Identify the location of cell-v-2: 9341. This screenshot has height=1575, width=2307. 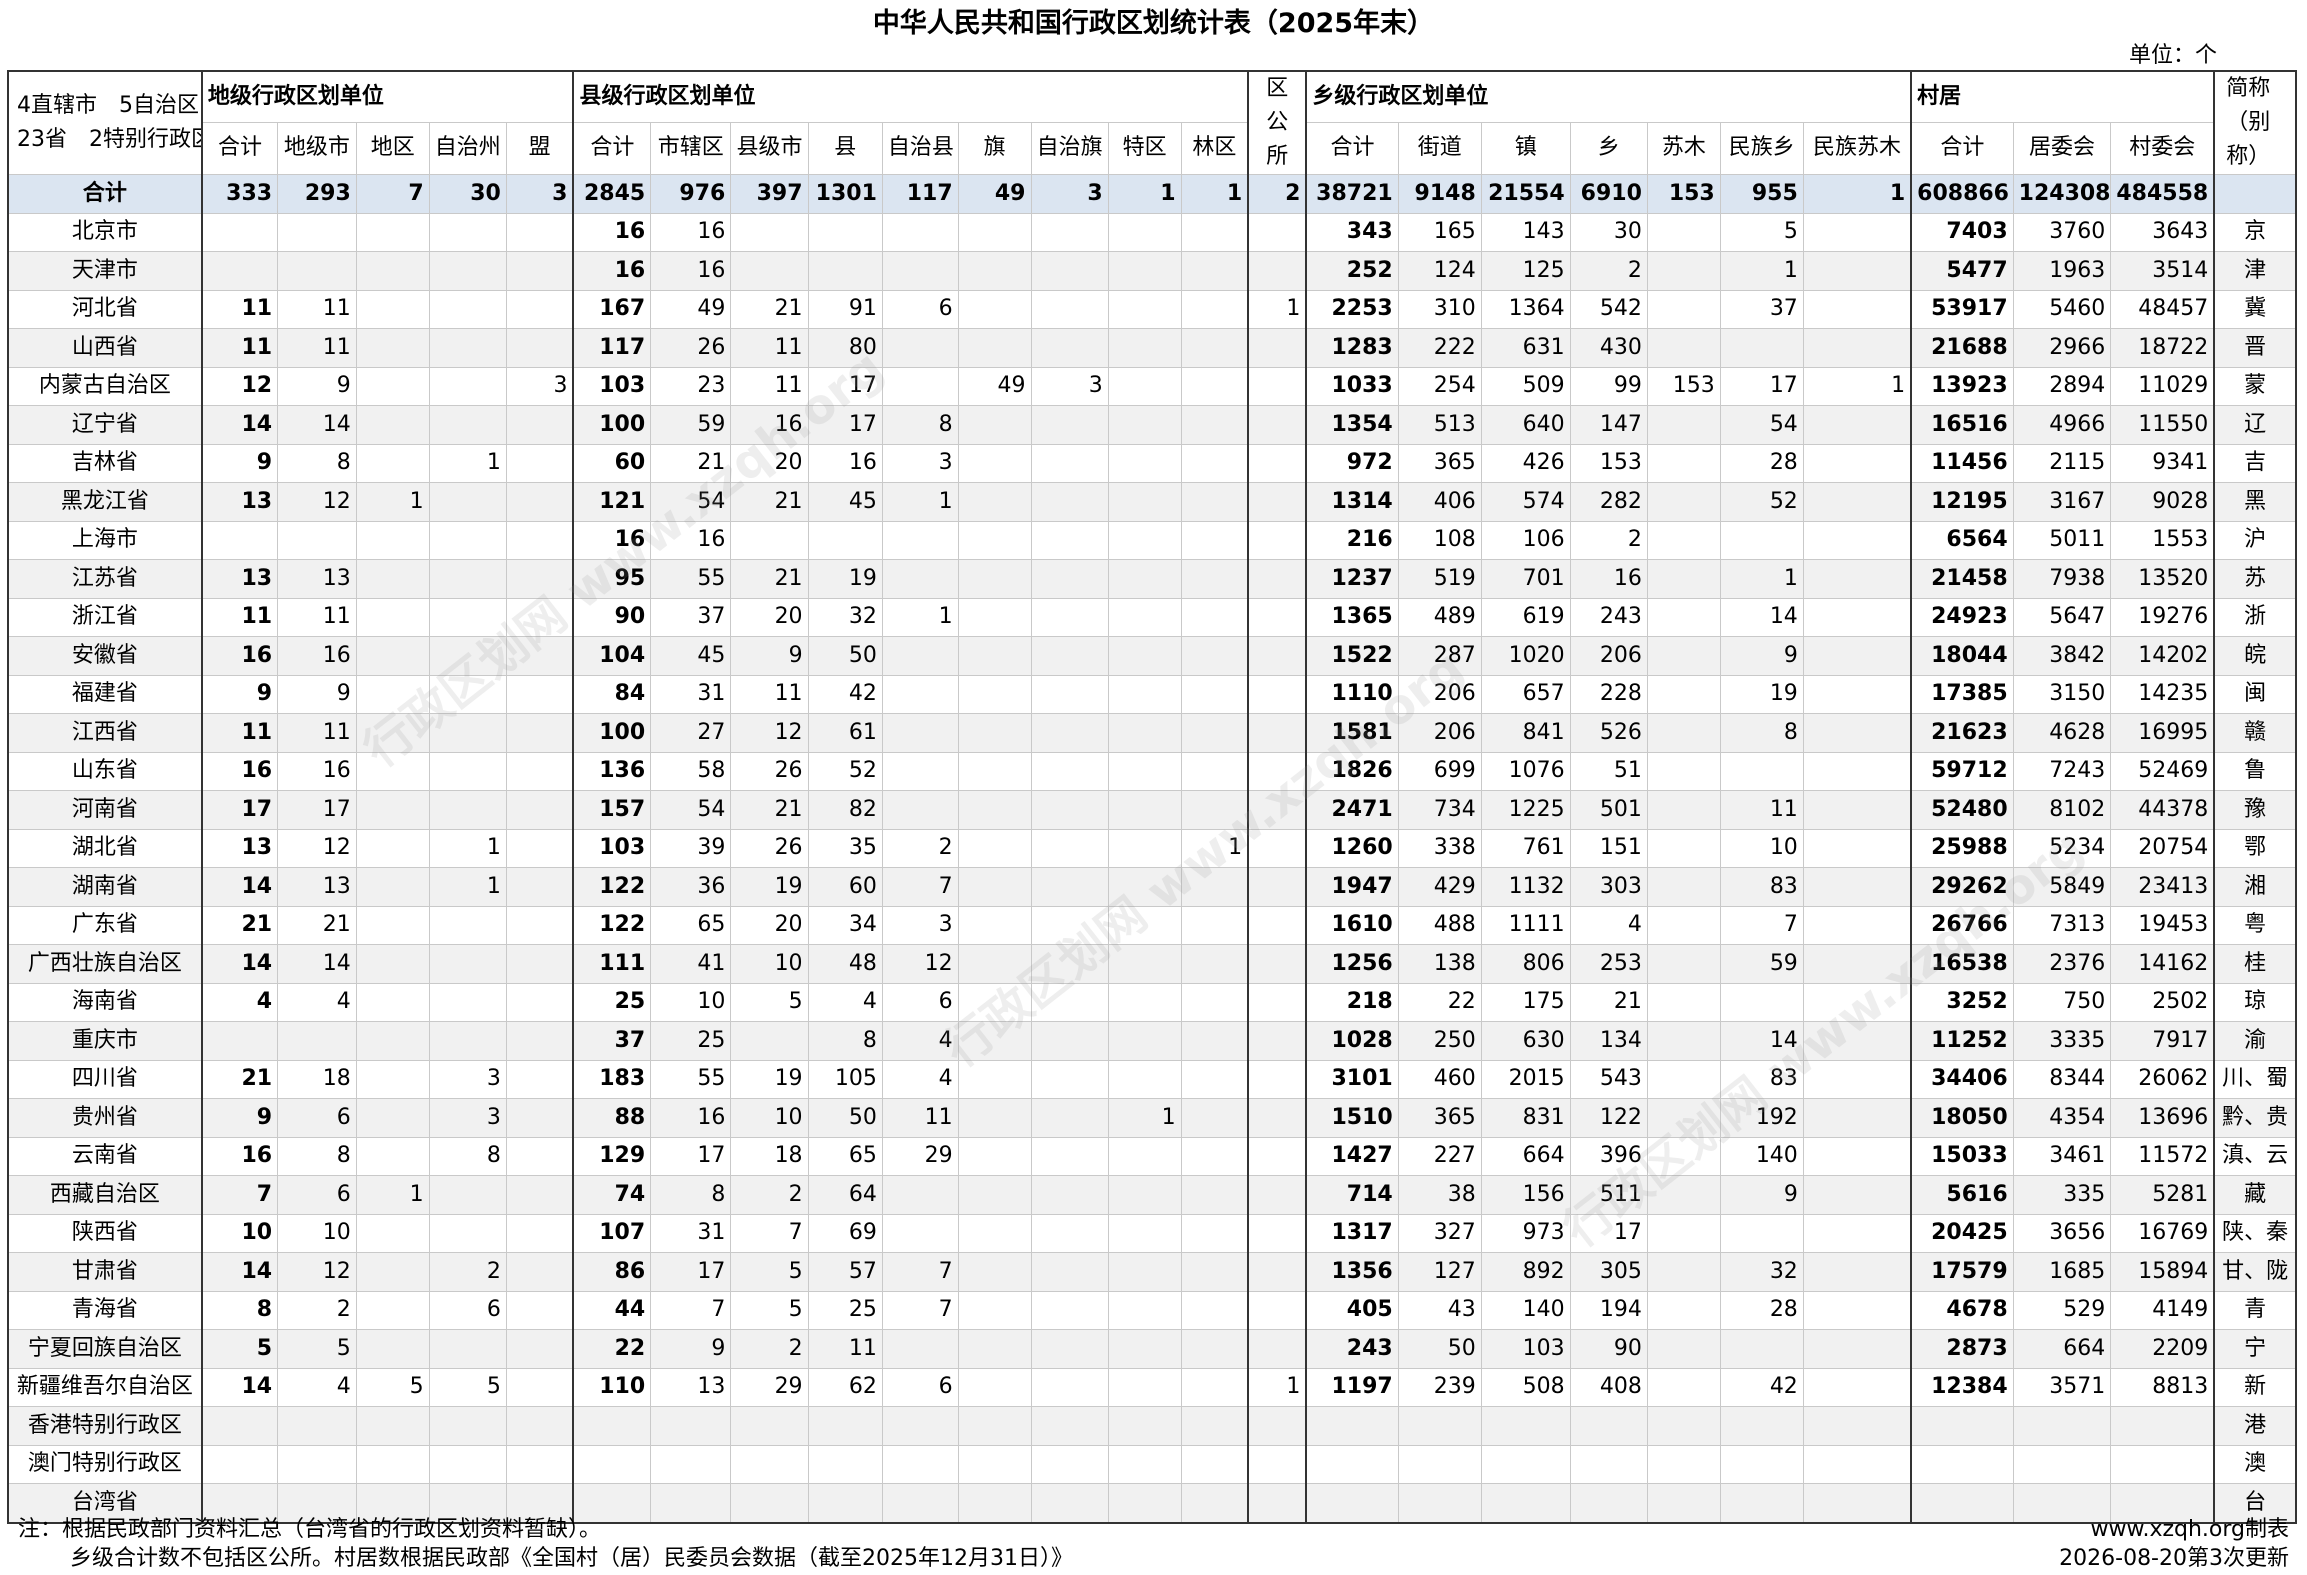
(2162, 463).